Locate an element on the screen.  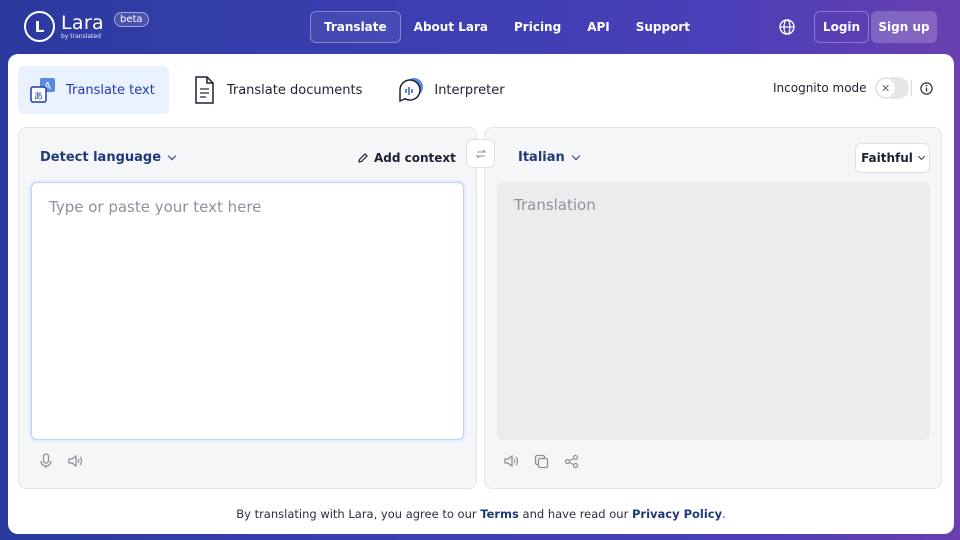
pencil-icon is located at coordinates (363, 158).